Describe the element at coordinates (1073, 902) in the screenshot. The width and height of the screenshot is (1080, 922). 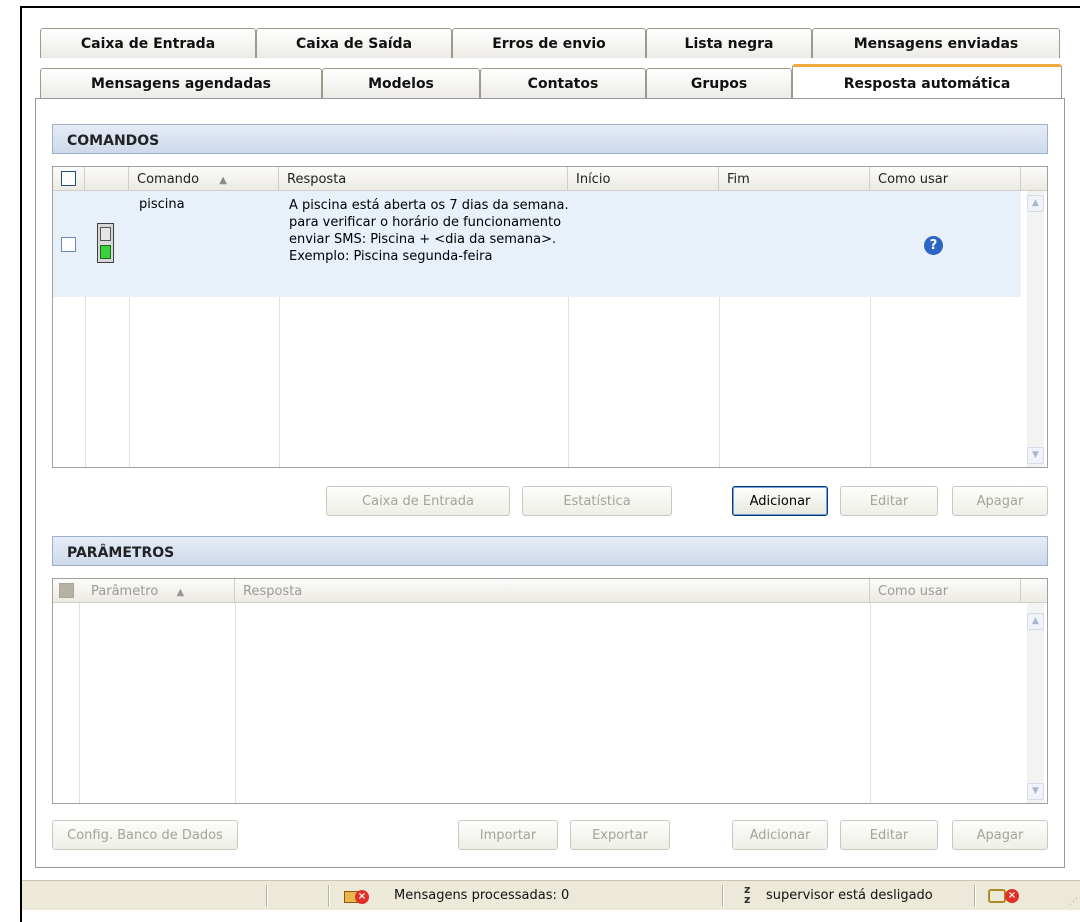
I see `resize-grip-icon: ⋰` at that location.